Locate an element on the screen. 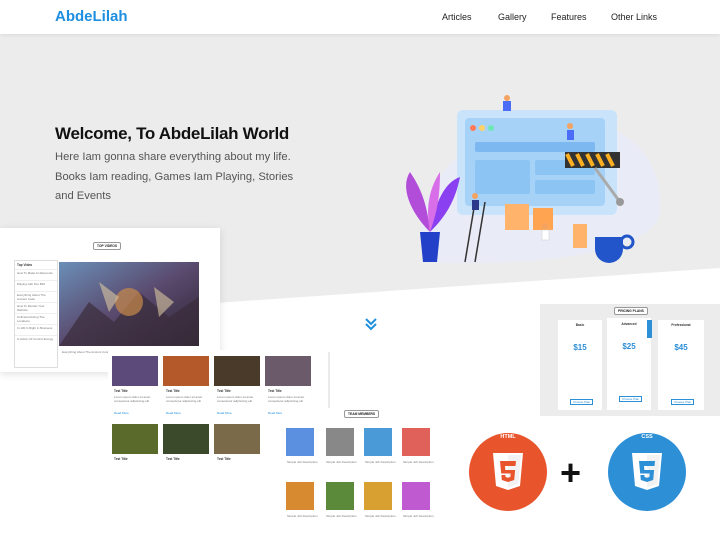 This screenshot has height=540, width=720. nav-link-articles: Articles is located at coordinates (457, 17).